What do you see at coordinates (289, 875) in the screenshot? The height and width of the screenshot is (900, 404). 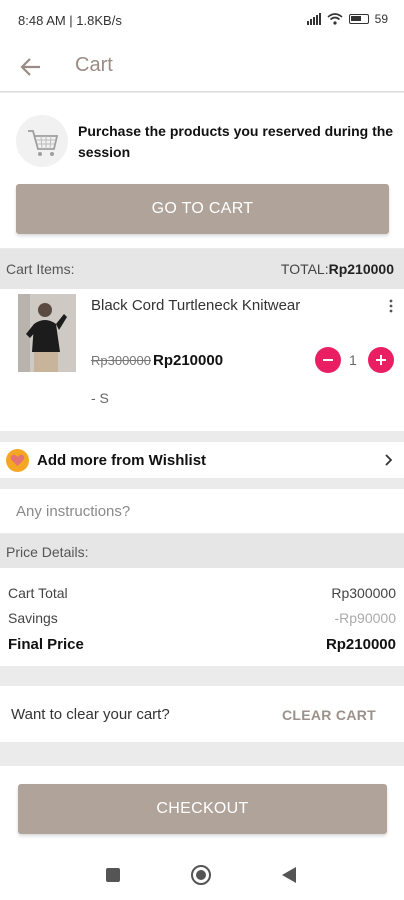 I see `back-triangle-icon` at bounding box center [289, 875].